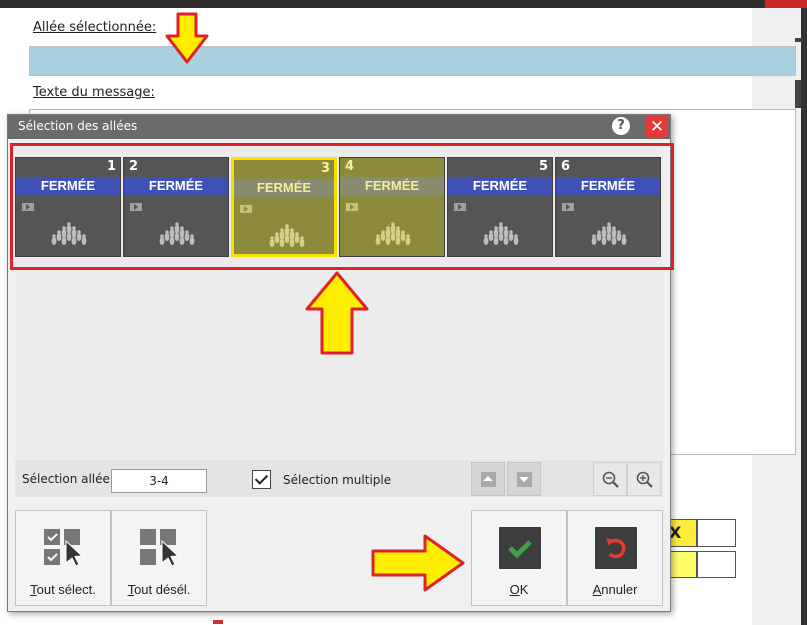 The height and width of the screenshot is (625, 807). What do you see at coordinates (804, 316) in the screenshot?
I see `background-scrollbar` at bounding box center [804, 316].